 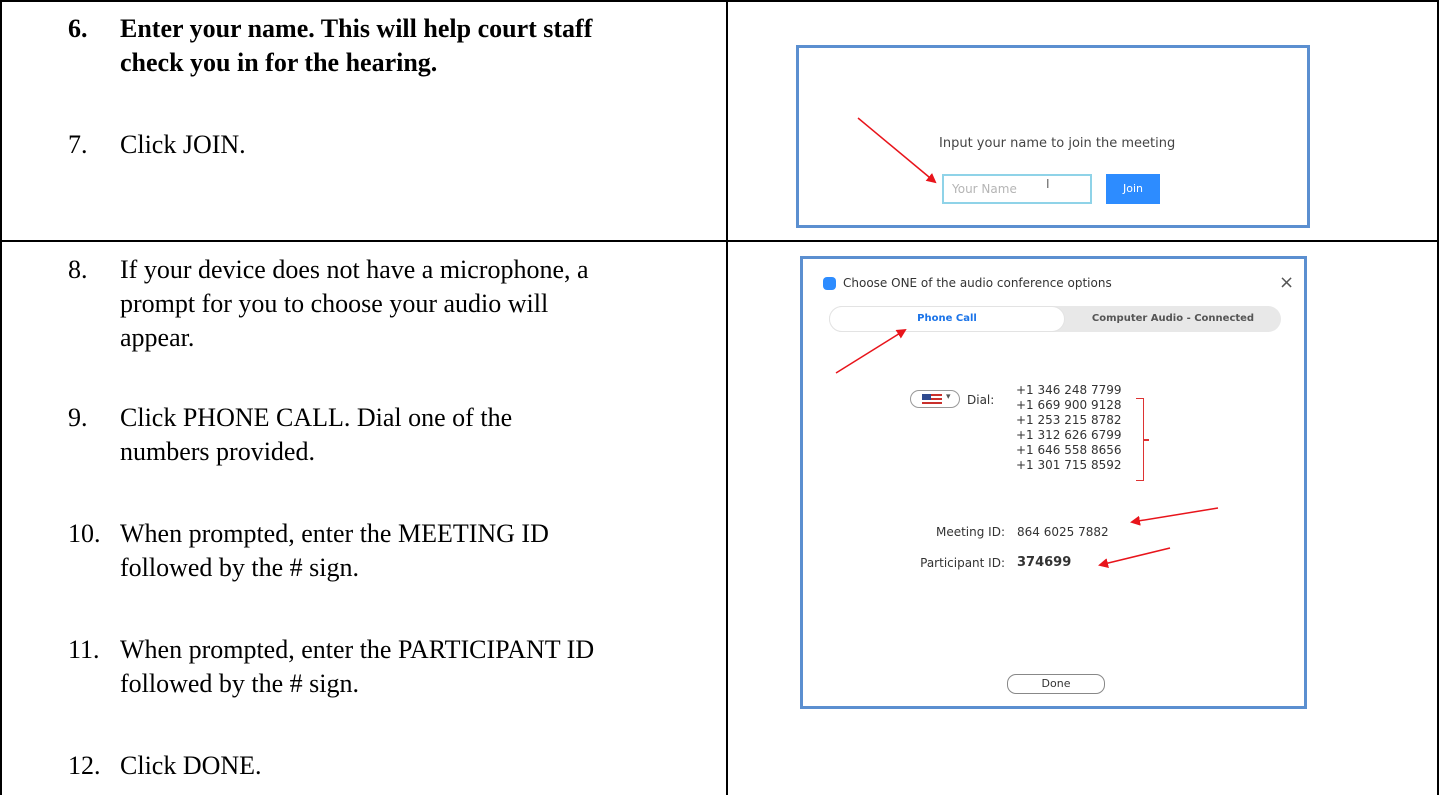 I want to click on arrow-to-meeting-id, so click(x=1174, y=516).